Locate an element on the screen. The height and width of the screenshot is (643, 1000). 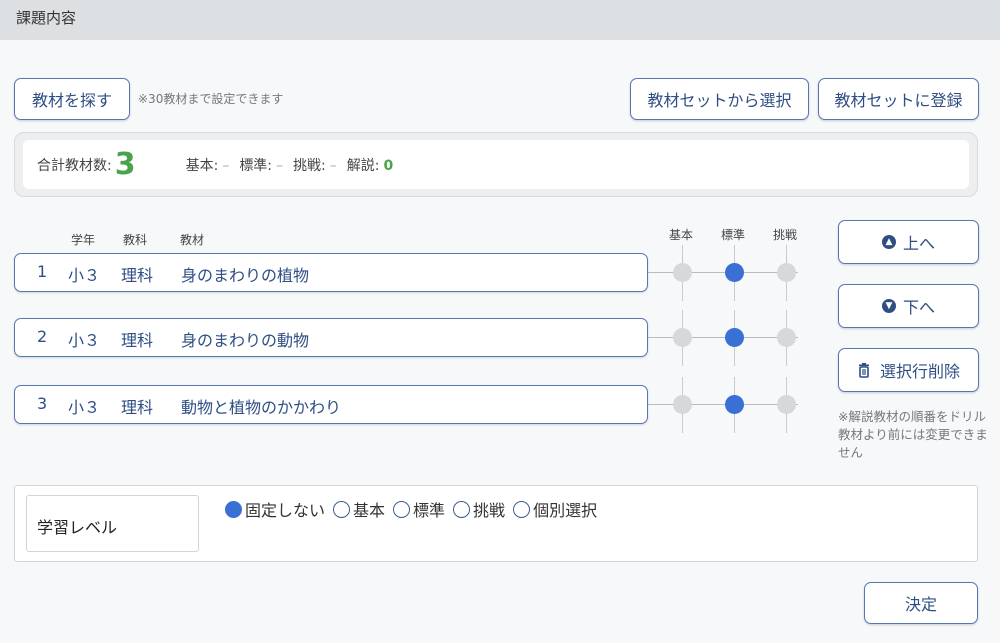
learning-level-panel: 学習レベル 固定しない 基本 標準 挑戦 個別選択 is located at coordinates (496, 523).